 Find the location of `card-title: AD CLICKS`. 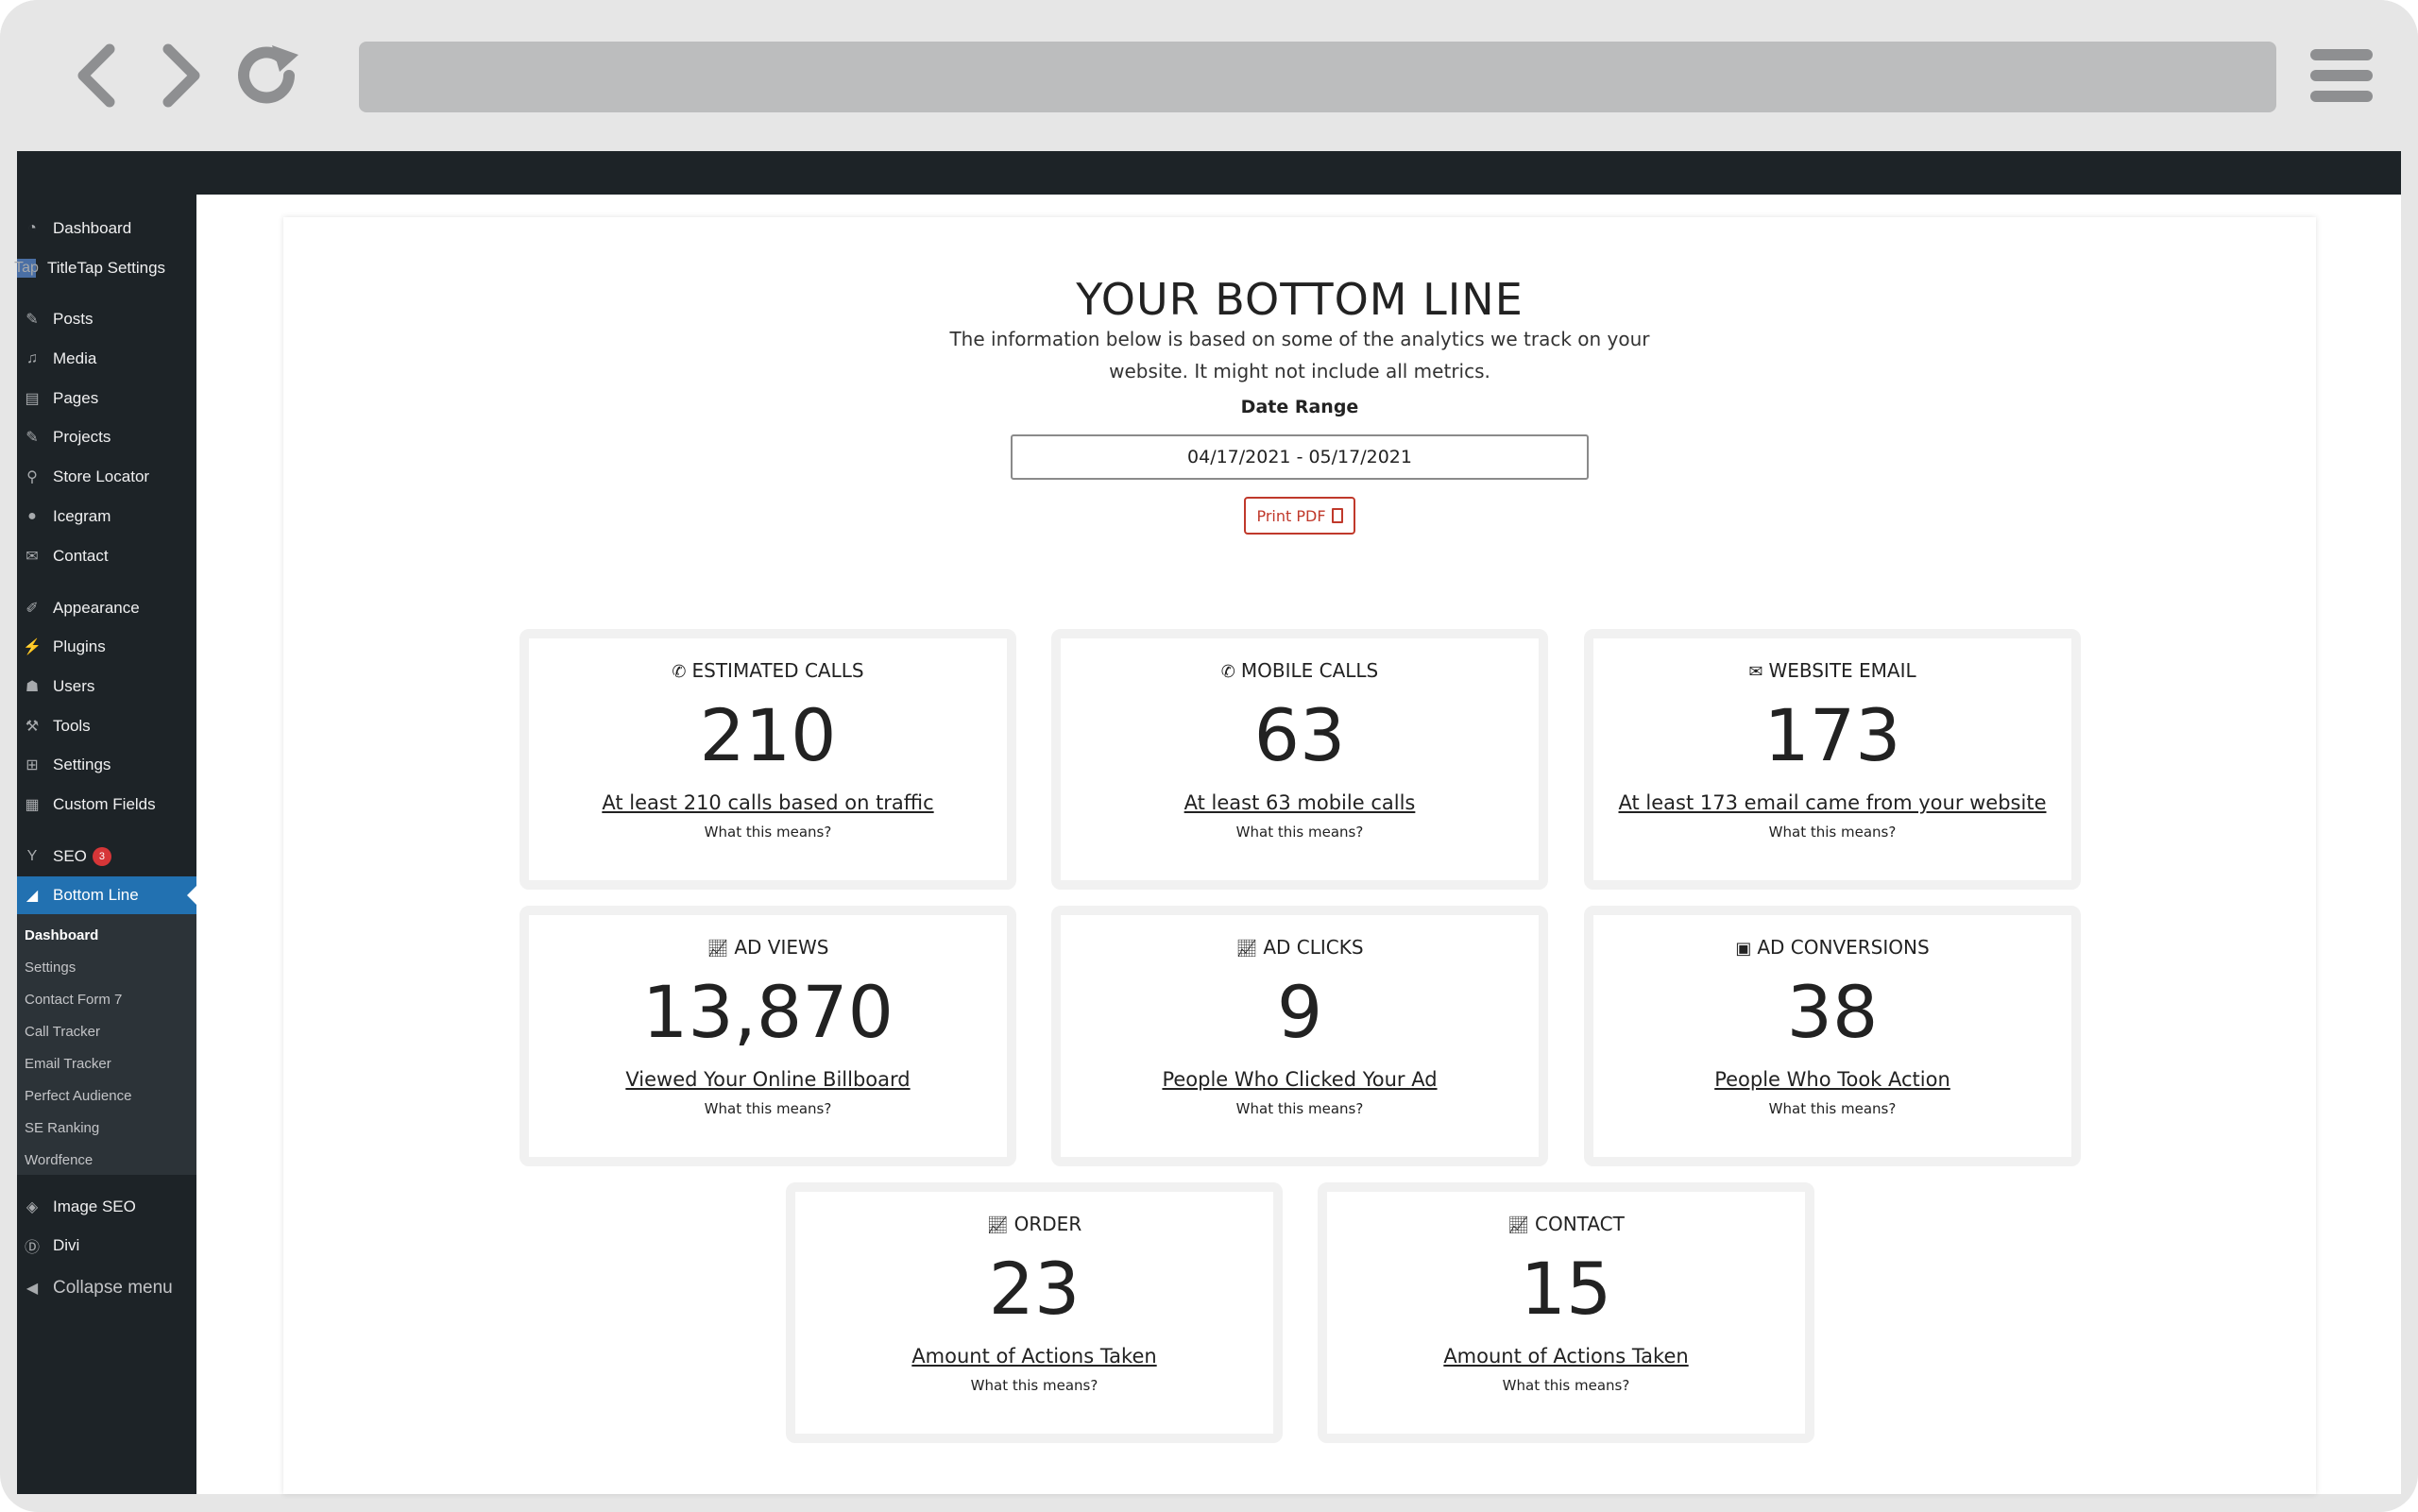

card-title: AD CLICKS is located at coordinates (1313, 948).